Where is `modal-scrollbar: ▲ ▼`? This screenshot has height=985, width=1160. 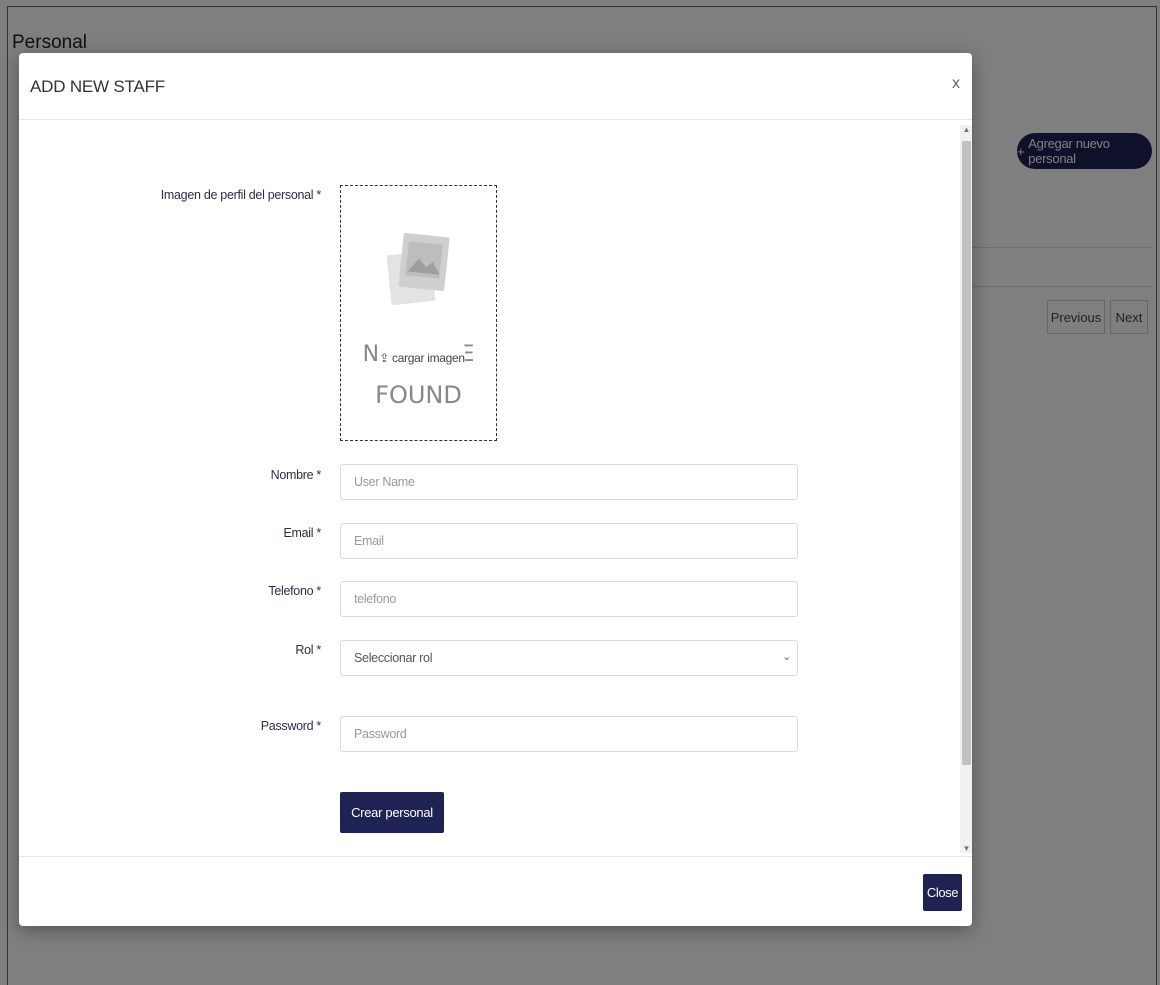 modal-scrollbar: ▲ ▼ is located at coordinates (966, 489).